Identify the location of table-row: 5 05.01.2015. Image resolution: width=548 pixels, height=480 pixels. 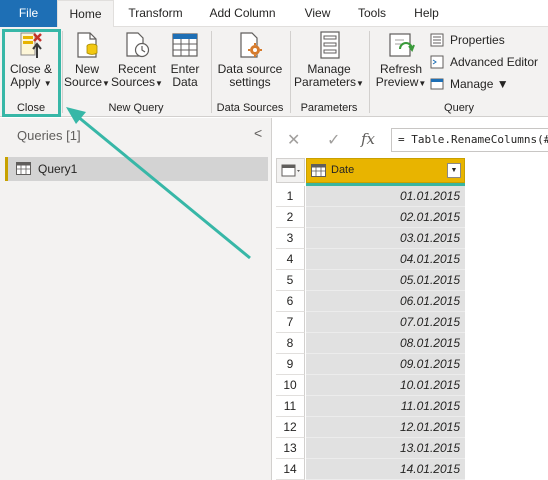
(370, 280).